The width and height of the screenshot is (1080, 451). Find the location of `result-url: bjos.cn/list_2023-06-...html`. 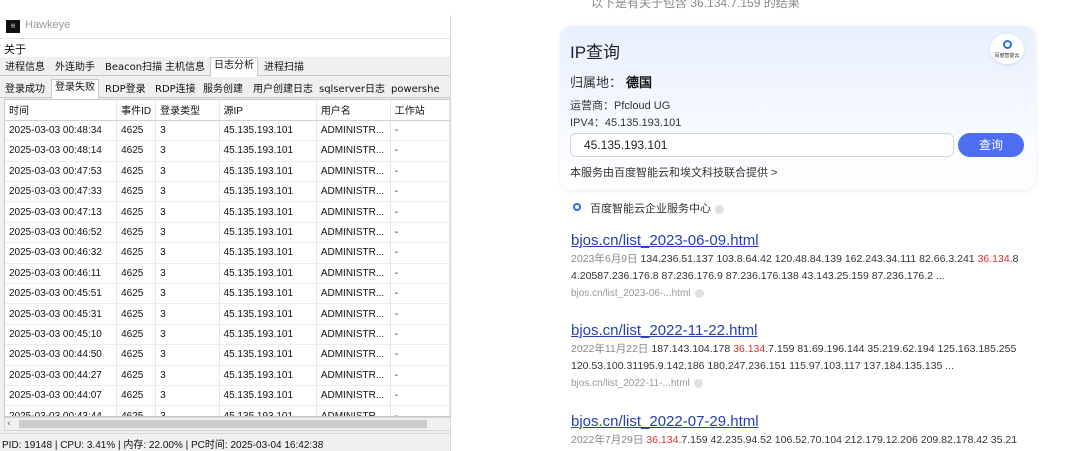

result-url: bjos.cn/list_2023-06-...html is located at coordinates (806, 293).